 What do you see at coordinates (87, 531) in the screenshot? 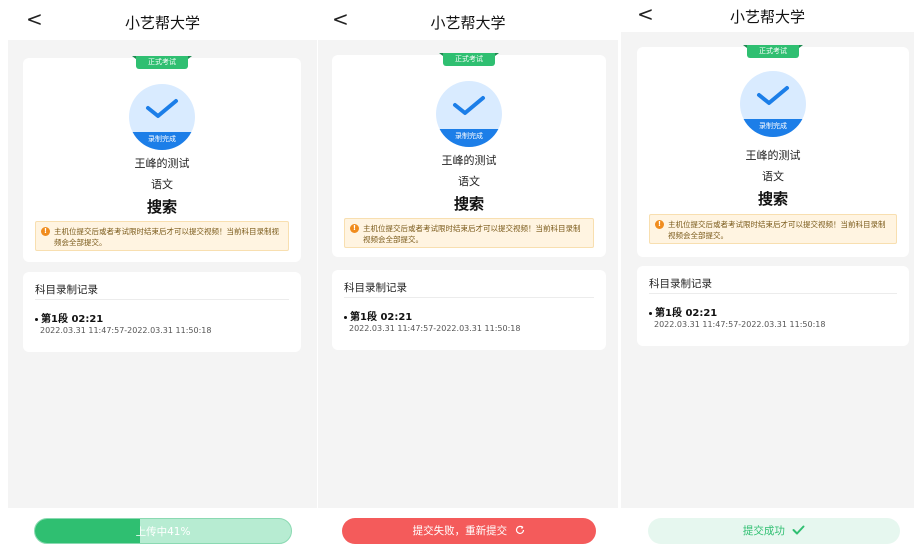
I see `progress-fill` at bounding box center [87, 531].